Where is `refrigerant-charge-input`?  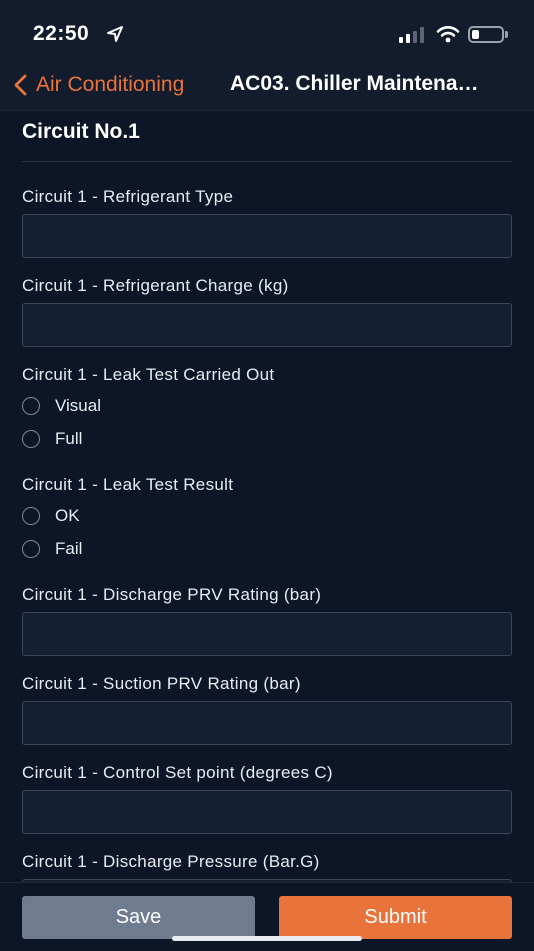
refrigerant-charge-input is located at coordinates (267, 325).